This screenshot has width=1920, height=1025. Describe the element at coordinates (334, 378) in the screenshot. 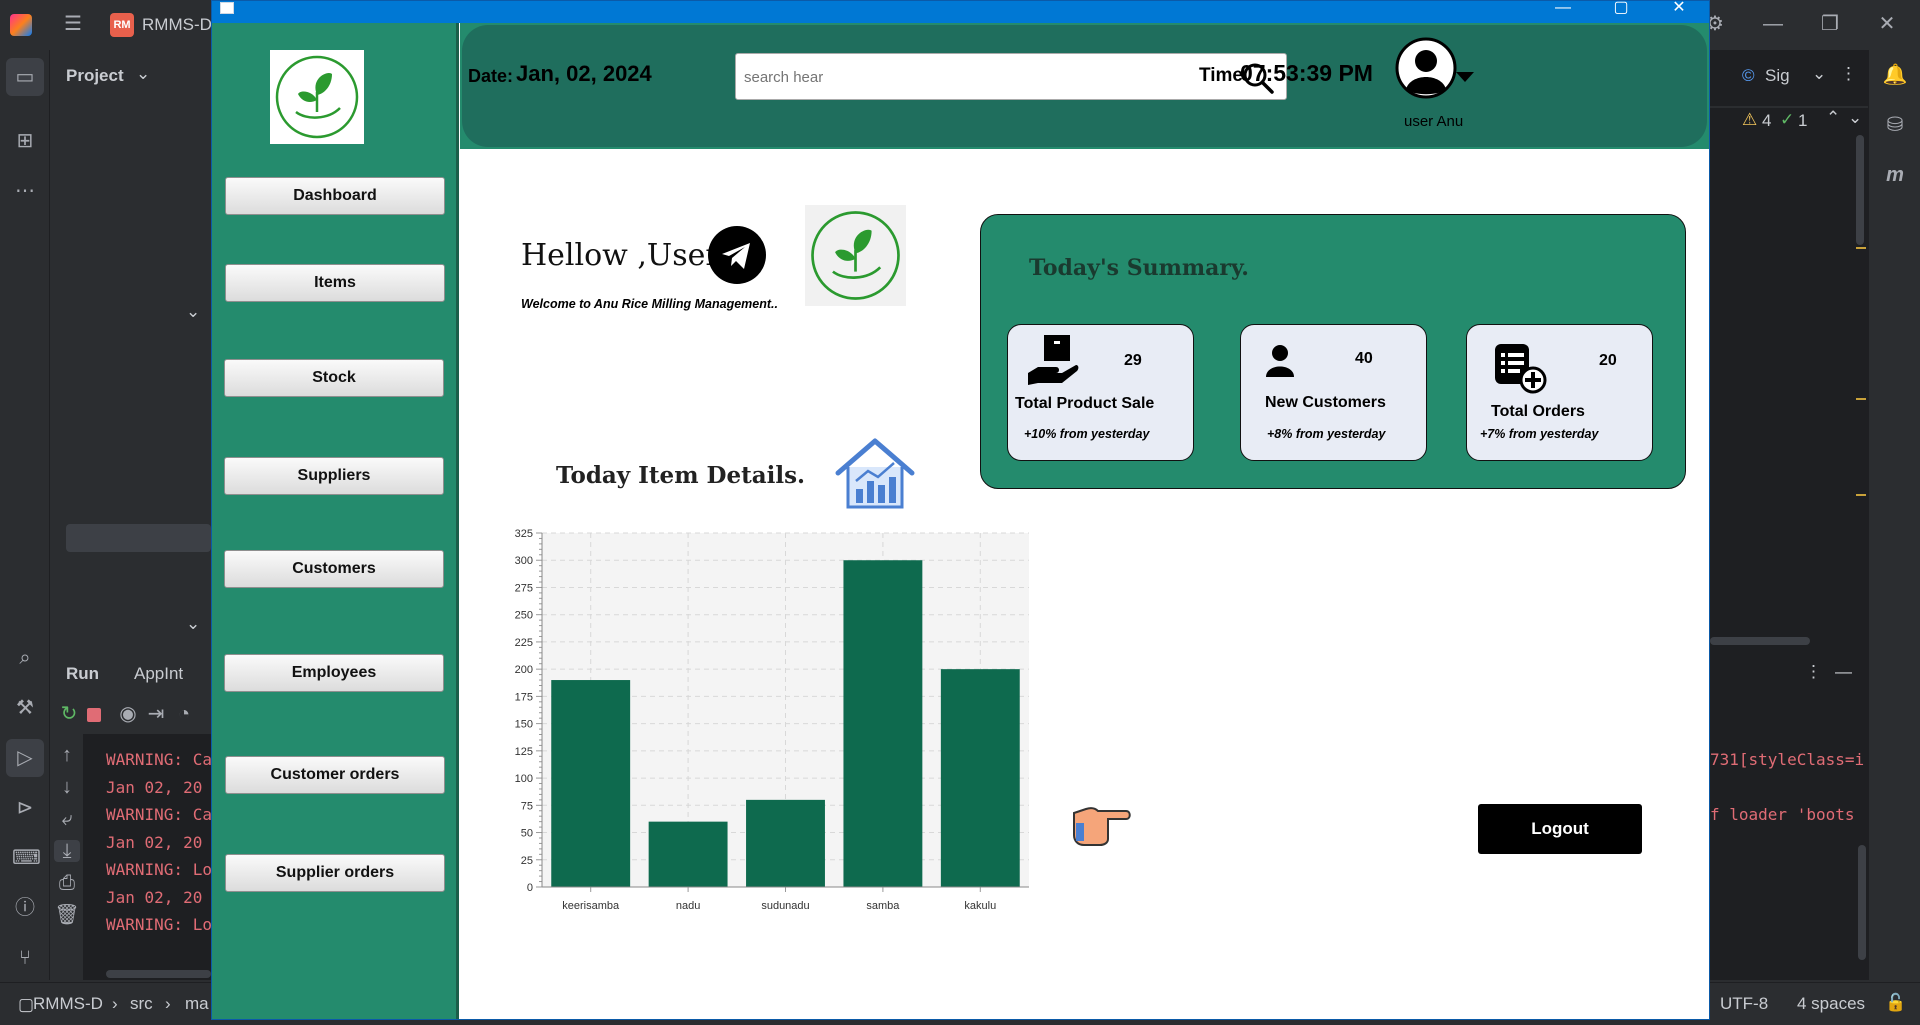

I see `nav-stock-button: Stock` at that location.